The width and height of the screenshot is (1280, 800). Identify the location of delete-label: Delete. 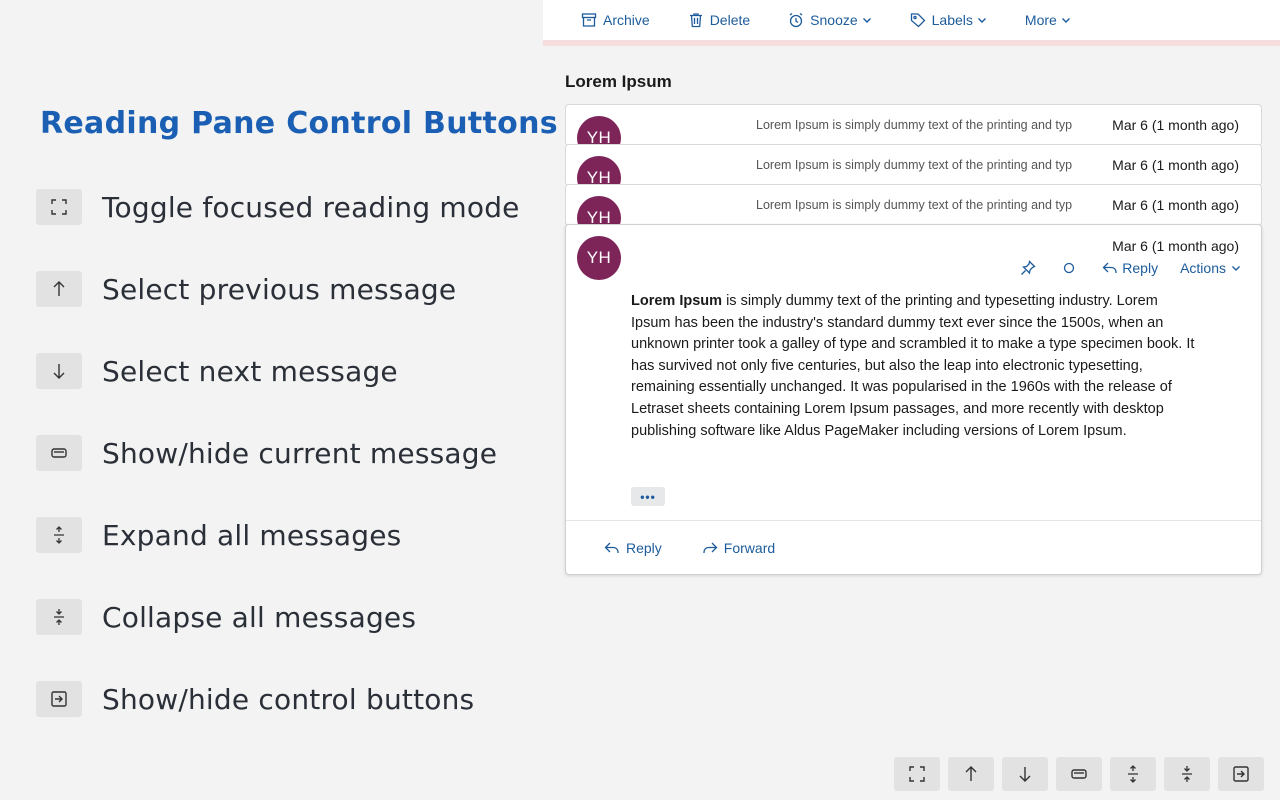
(730, 20).